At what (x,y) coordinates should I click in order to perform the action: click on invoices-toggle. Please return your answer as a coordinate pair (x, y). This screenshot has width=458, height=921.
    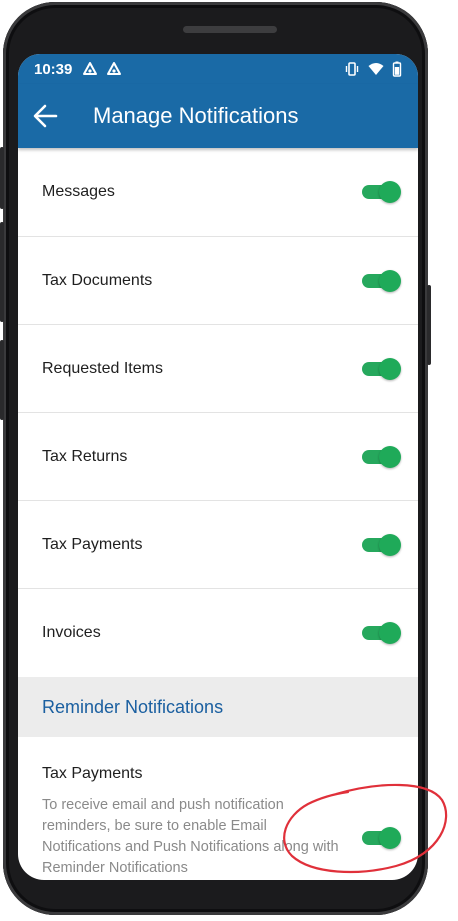
    Looking at the image, I should click on (381, 633).